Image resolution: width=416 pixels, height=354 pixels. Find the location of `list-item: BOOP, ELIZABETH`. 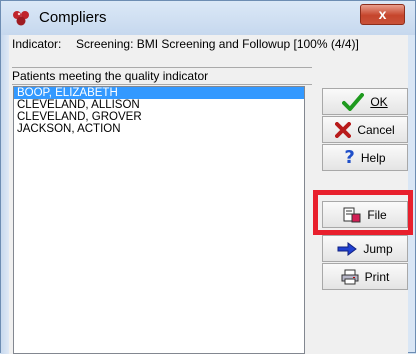

list-item: BOOP, ELIZABETH is located at coordinates (159, 93).